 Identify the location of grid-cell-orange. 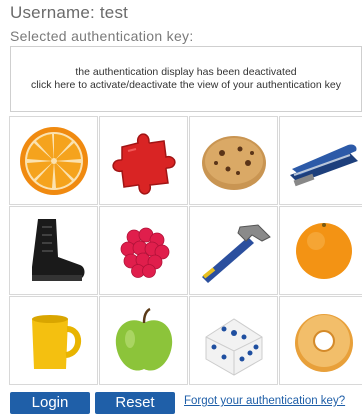
(320, 250).